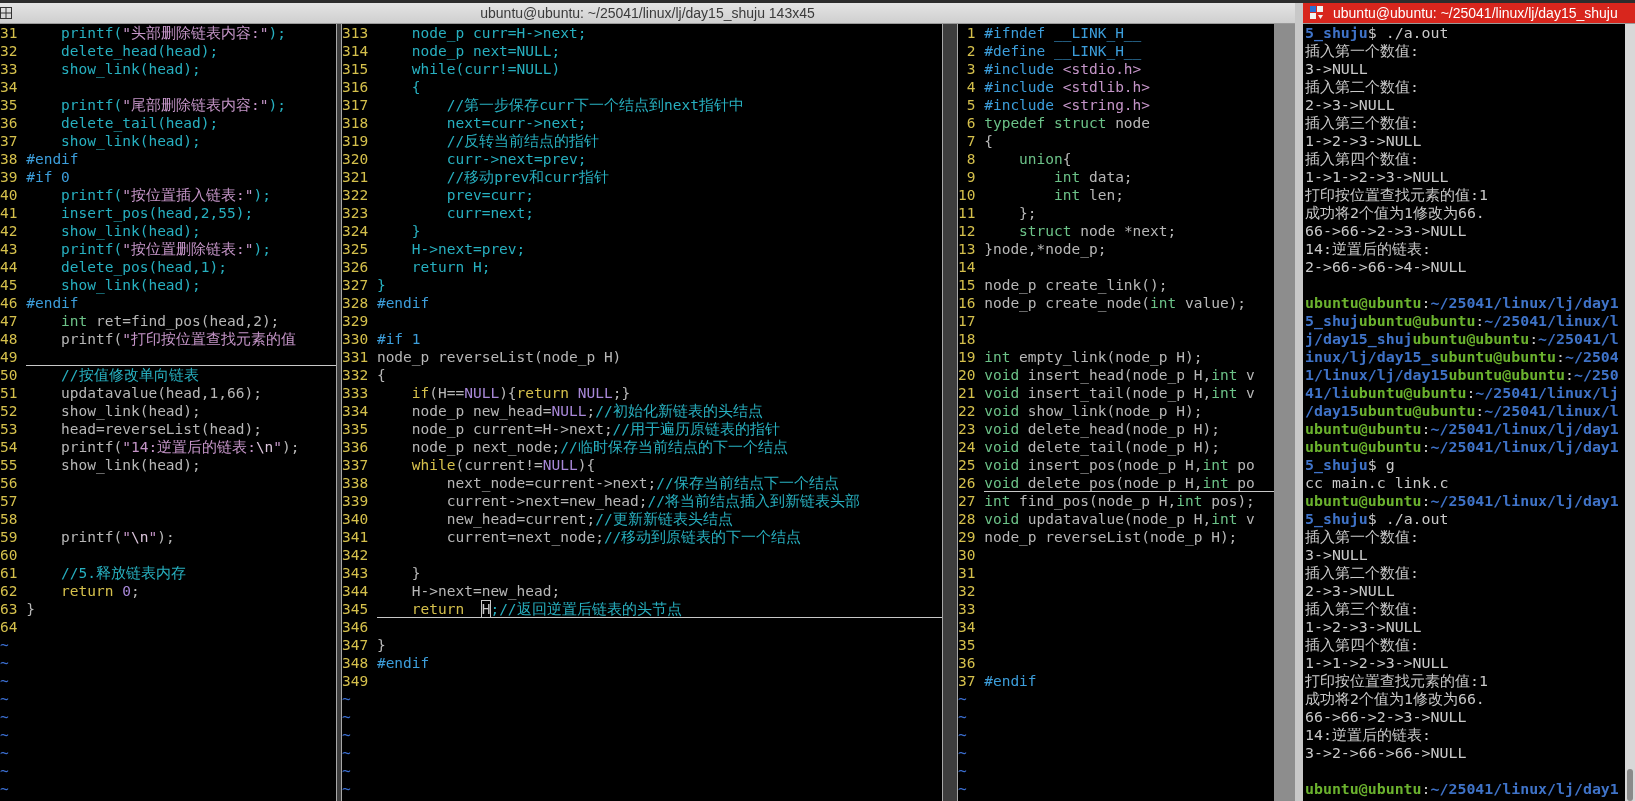 This screenshot has width=1635, height=801. What do you see at coordinates (9, 33) in the screenshot?
I see `line-number: 31` at bounding box center [9, 33].